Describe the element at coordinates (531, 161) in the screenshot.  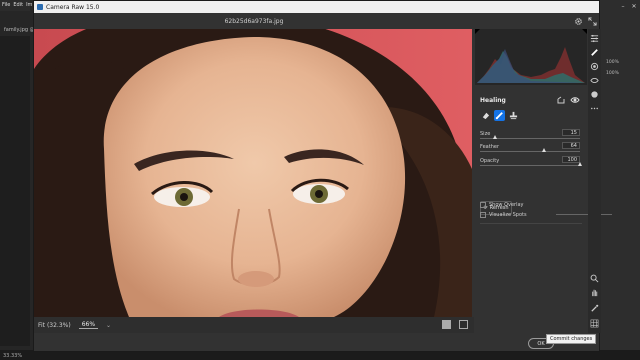
I see `opacity-slider: Opacity 100` at that location.